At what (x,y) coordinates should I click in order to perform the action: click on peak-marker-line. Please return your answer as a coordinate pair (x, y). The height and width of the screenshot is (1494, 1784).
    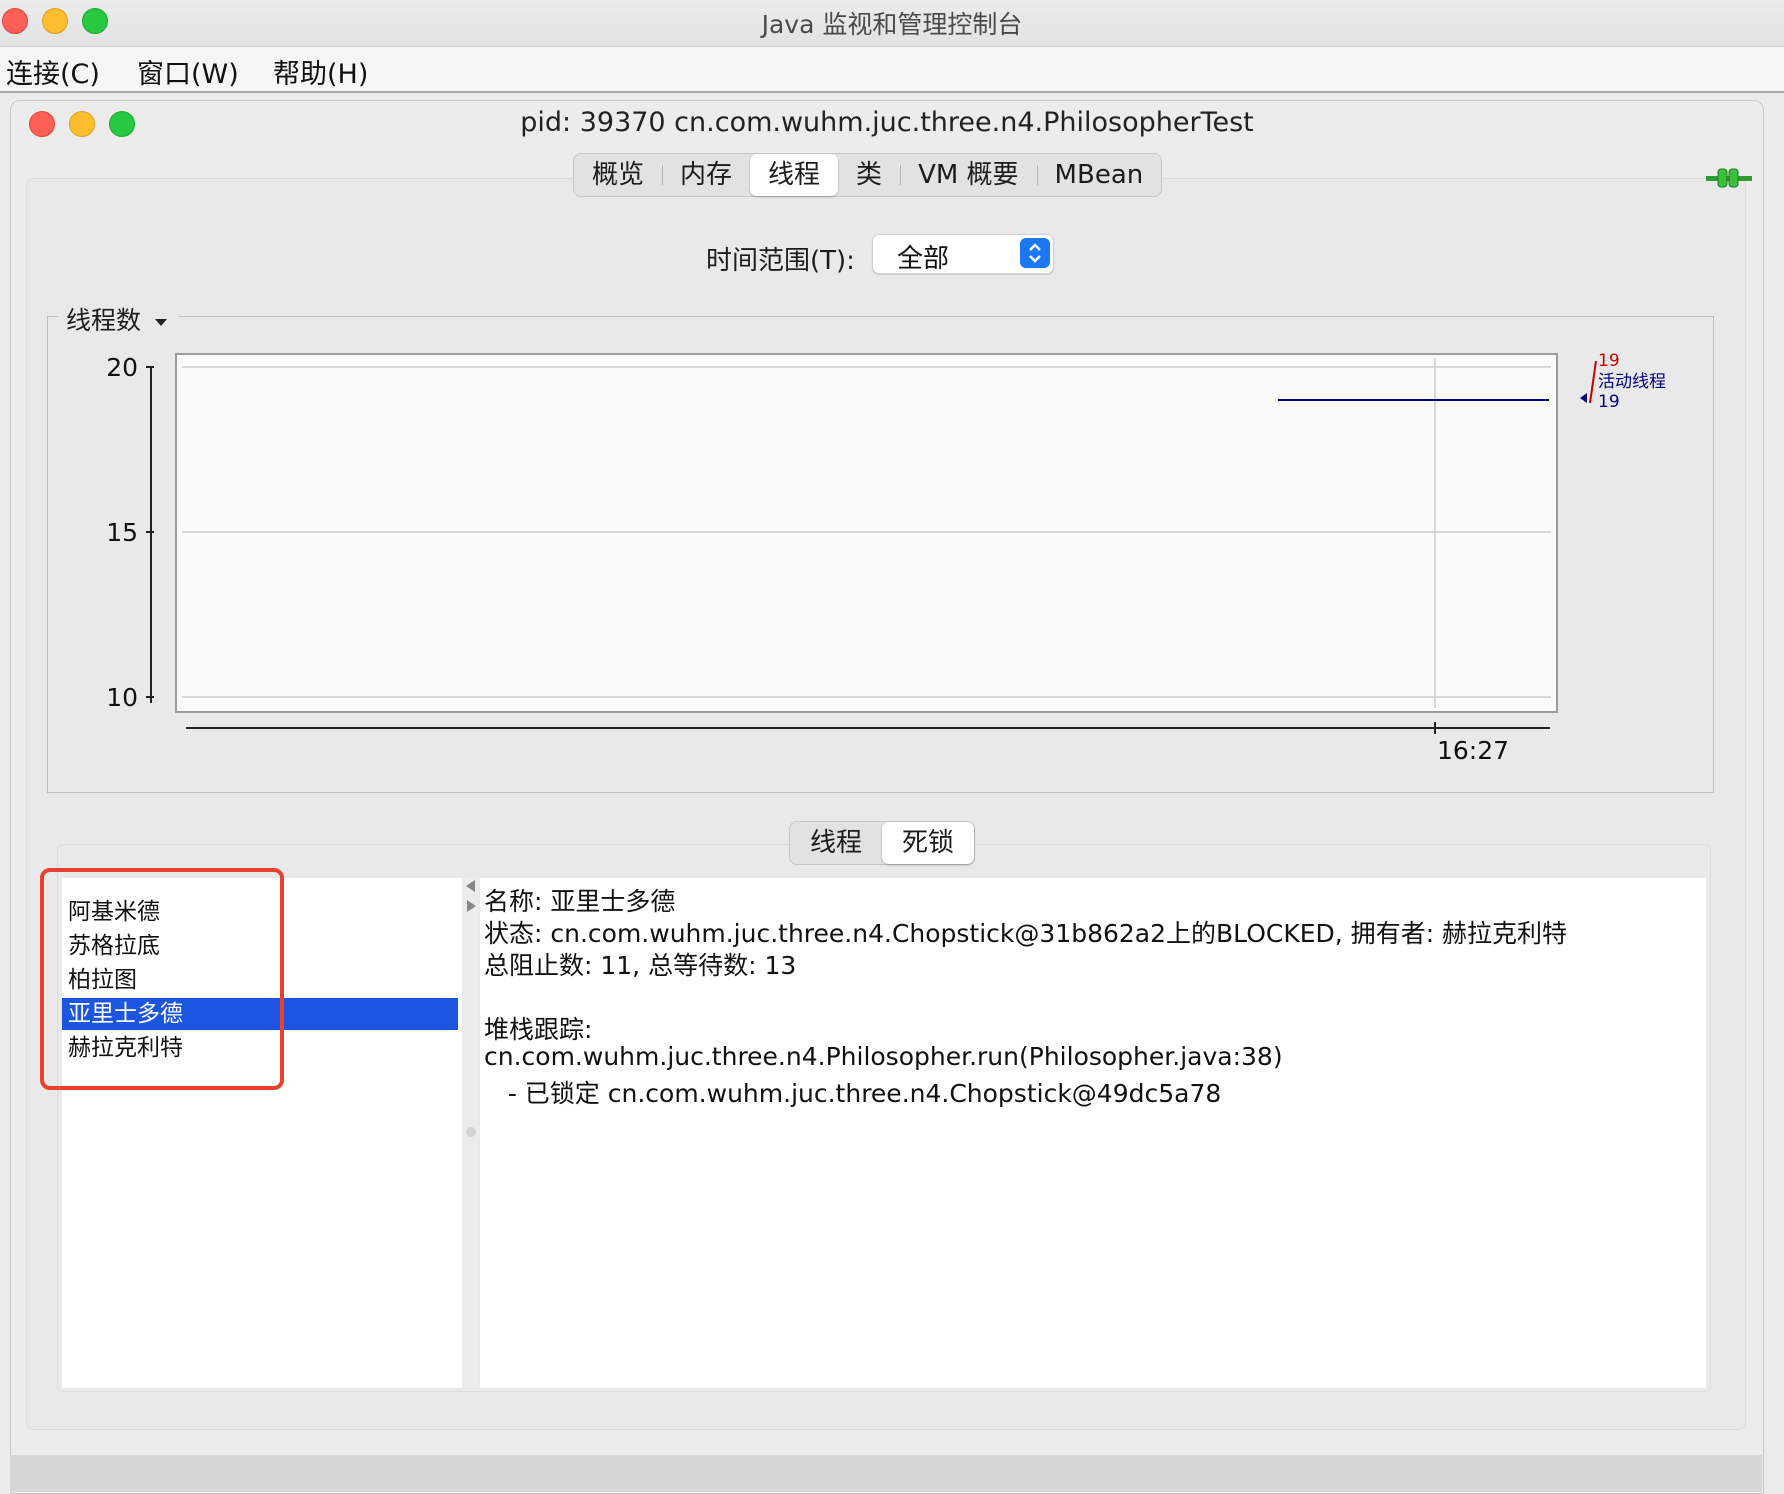
    Looking at the image, I should click on (1593, 382).